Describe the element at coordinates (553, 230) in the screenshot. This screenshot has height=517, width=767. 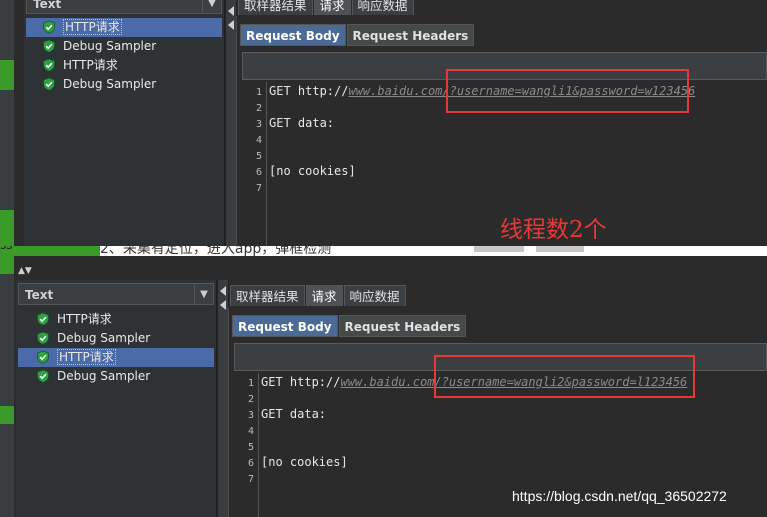
I see `annotation-text: 线程数2个` at that location.